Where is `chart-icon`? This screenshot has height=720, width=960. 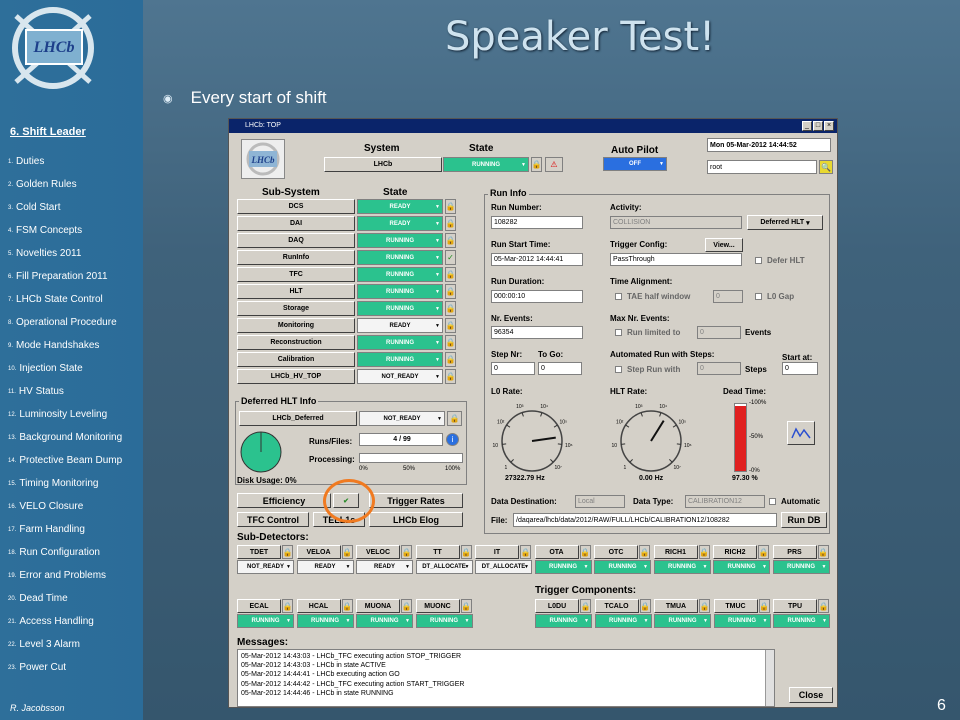 chart-icon is located at coordinates (801, 433).